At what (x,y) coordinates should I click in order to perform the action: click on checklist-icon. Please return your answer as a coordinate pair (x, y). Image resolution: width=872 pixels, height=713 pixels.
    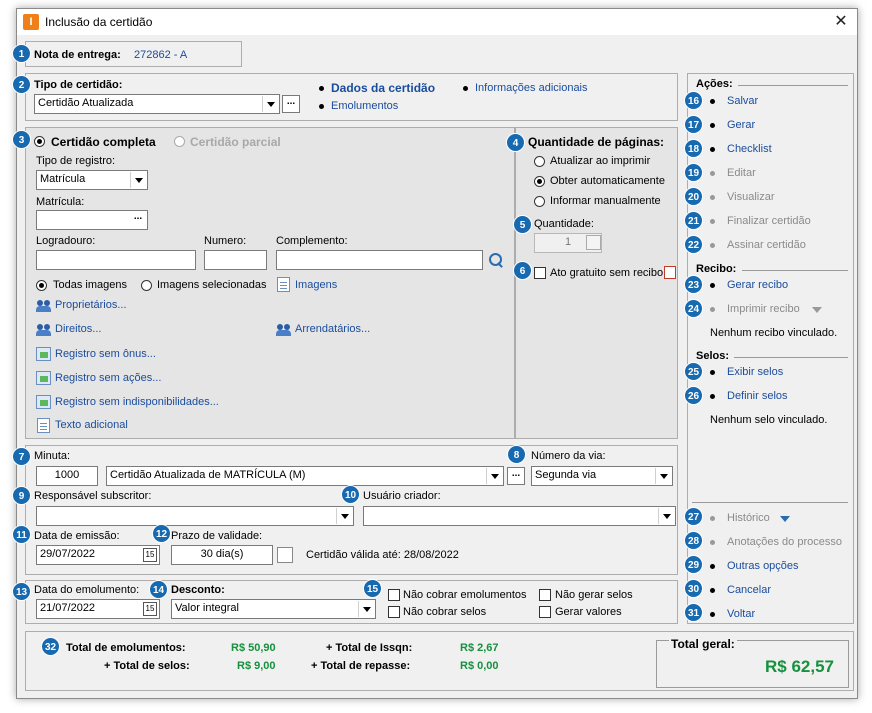
    Looking at the image, I should click on (670, 272).